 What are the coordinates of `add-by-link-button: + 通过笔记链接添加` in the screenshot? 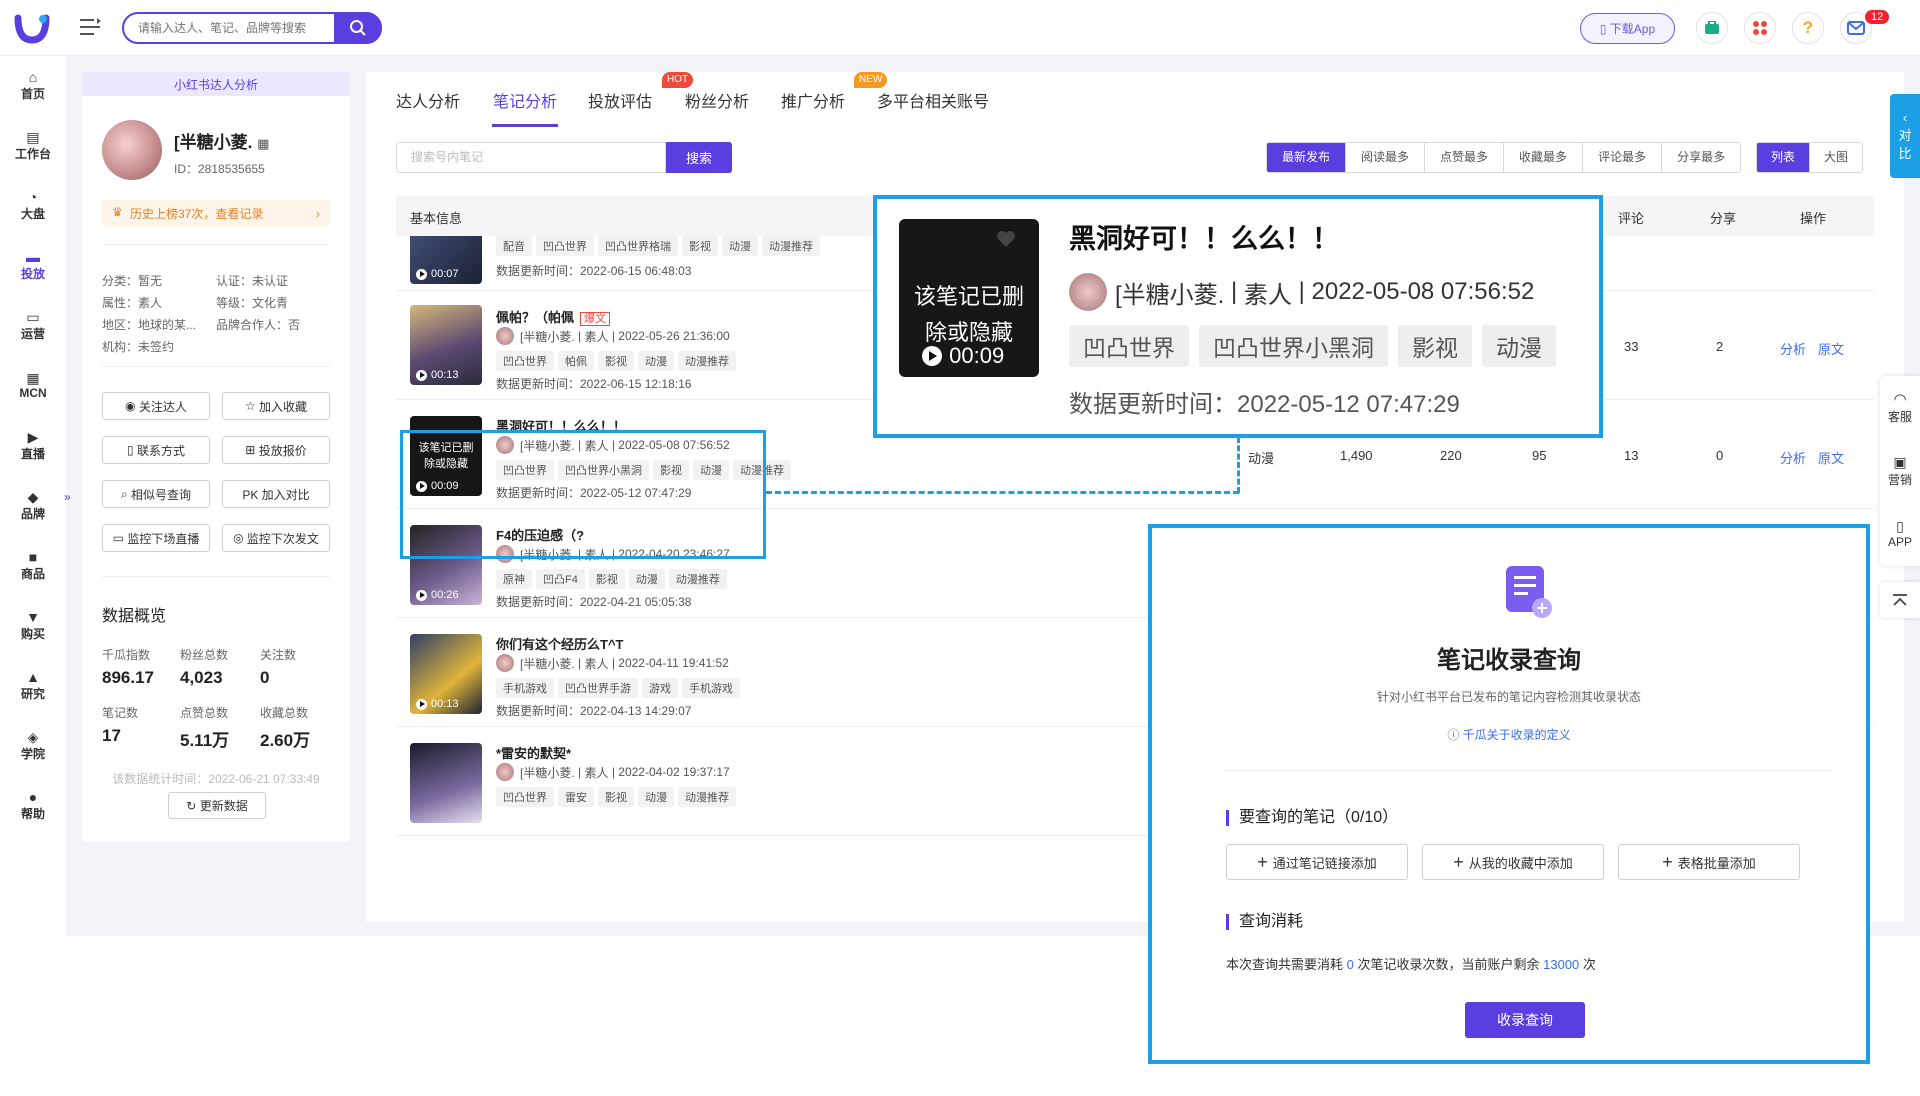 It's located at (1317, 862).